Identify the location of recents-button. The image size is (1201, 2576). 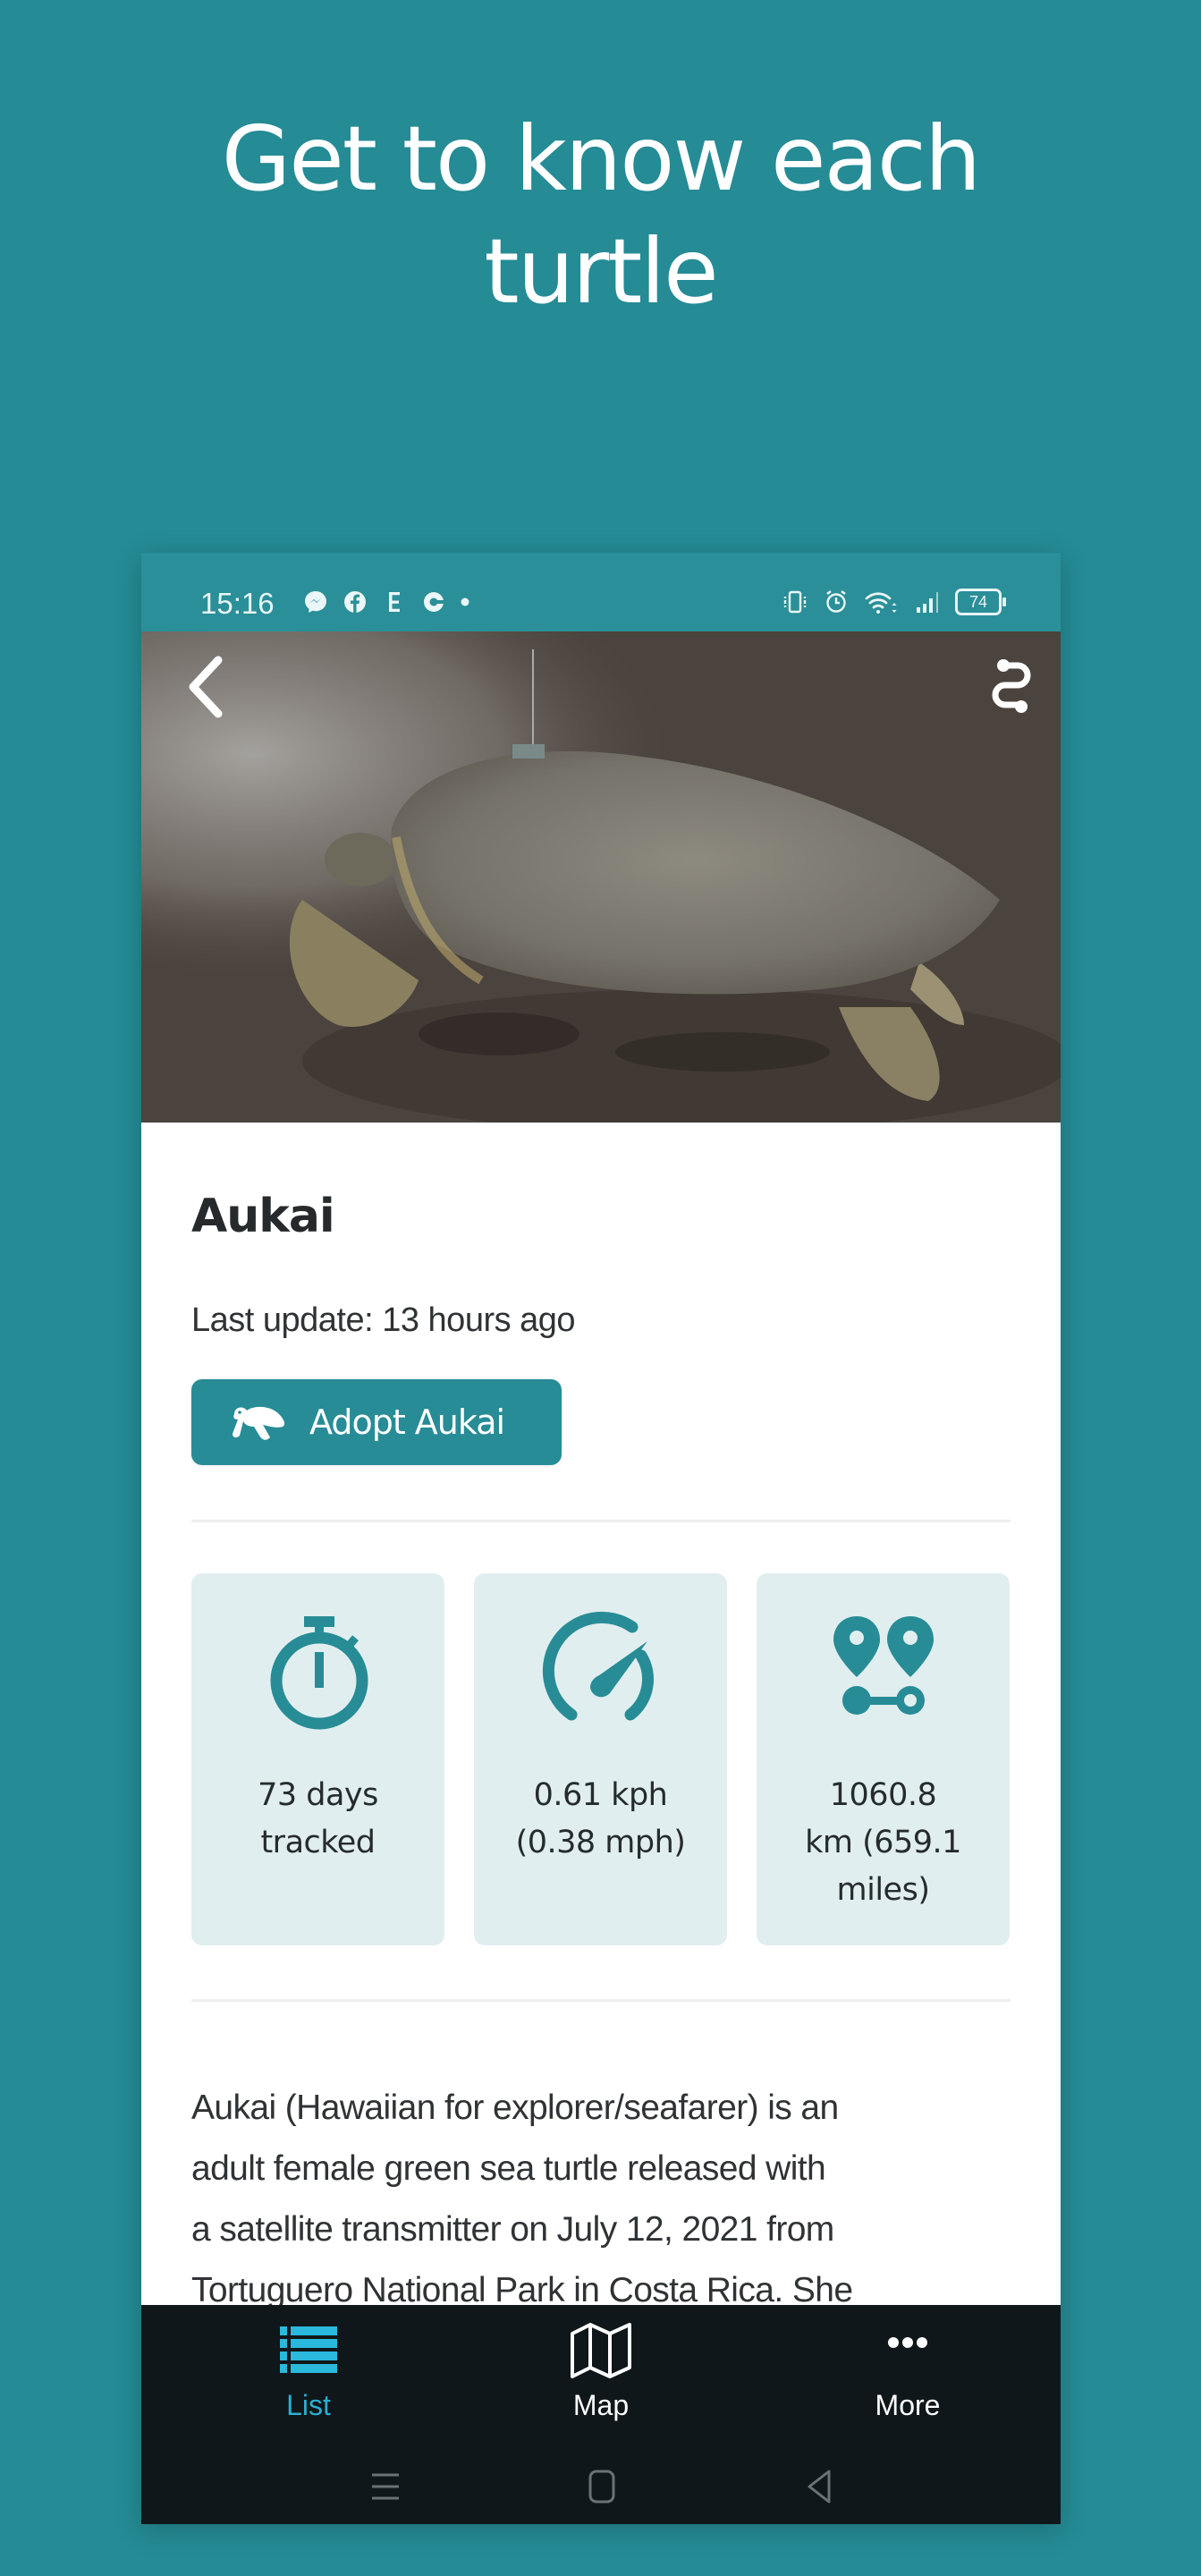
(385, 2486).